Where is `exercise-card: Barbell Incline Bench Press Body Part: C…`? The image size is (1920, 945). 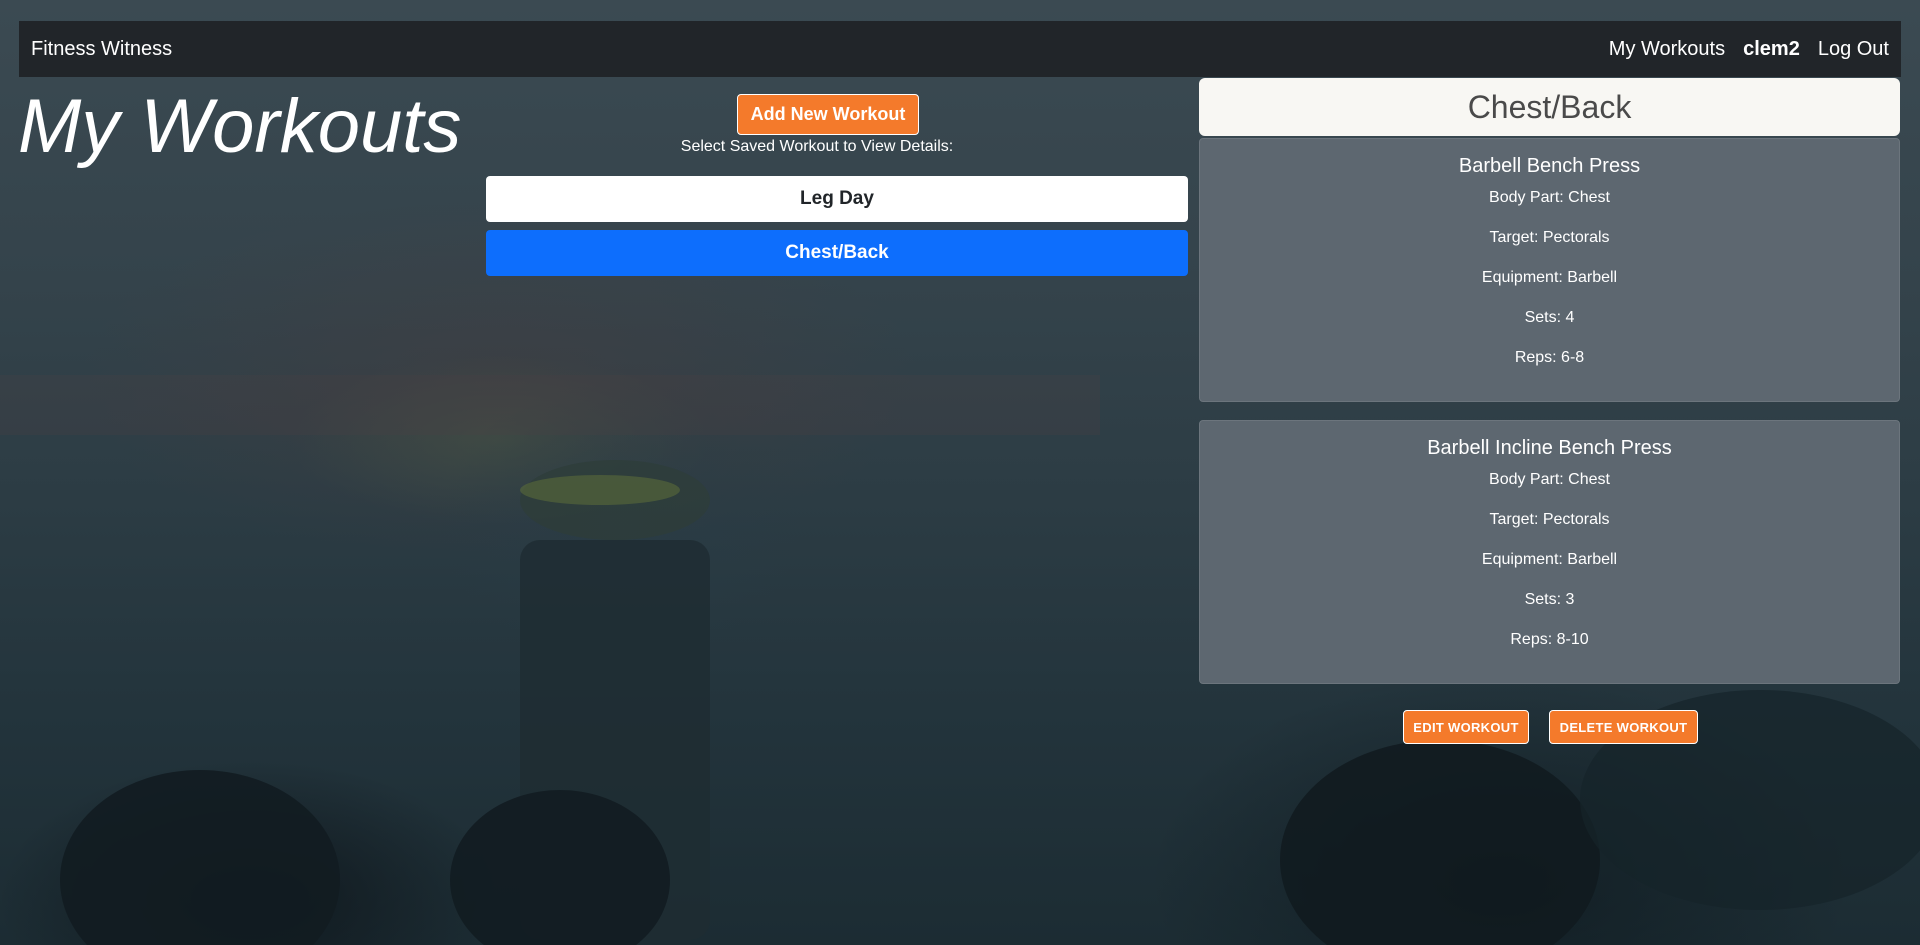
exercise-card: Barbell Incline Bench Press Body Part: C… is located at coordinates (1549, 552).